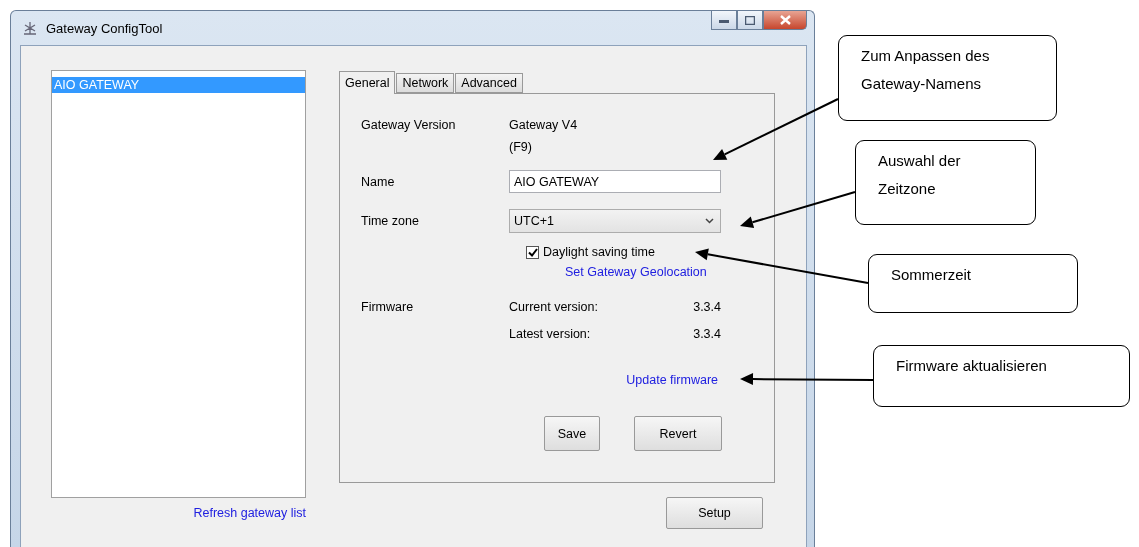 The height and width of the screenshot is (547, 1139). What do you see at coordinates (489, 83) in the screenshot?
I see `tab: Advanced` at bounding box center [489, 83].